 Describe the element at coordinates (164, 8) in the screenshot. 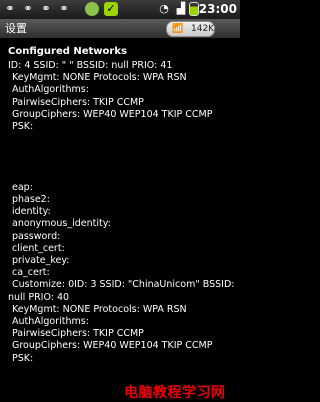

I see `wifi-icon: ◔` at that location.